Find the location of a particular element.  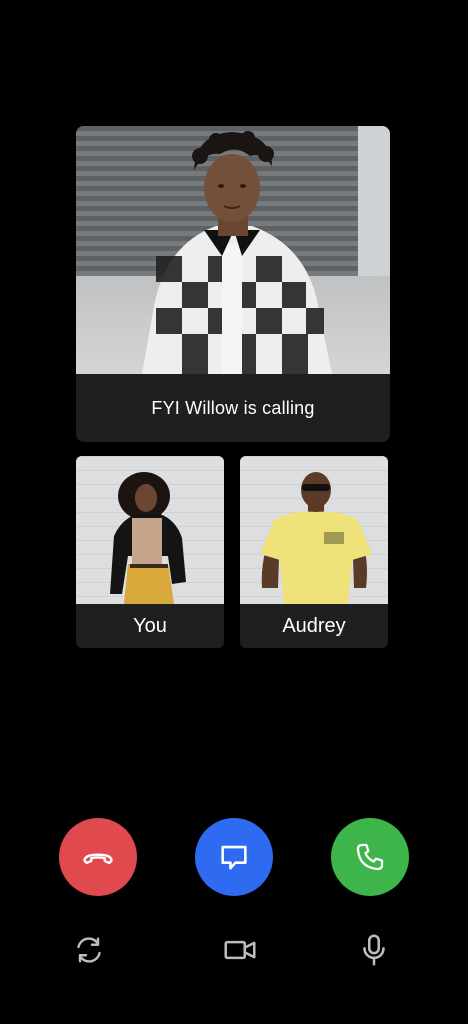

participant-label-you: You is located at coordinates (150, 625).